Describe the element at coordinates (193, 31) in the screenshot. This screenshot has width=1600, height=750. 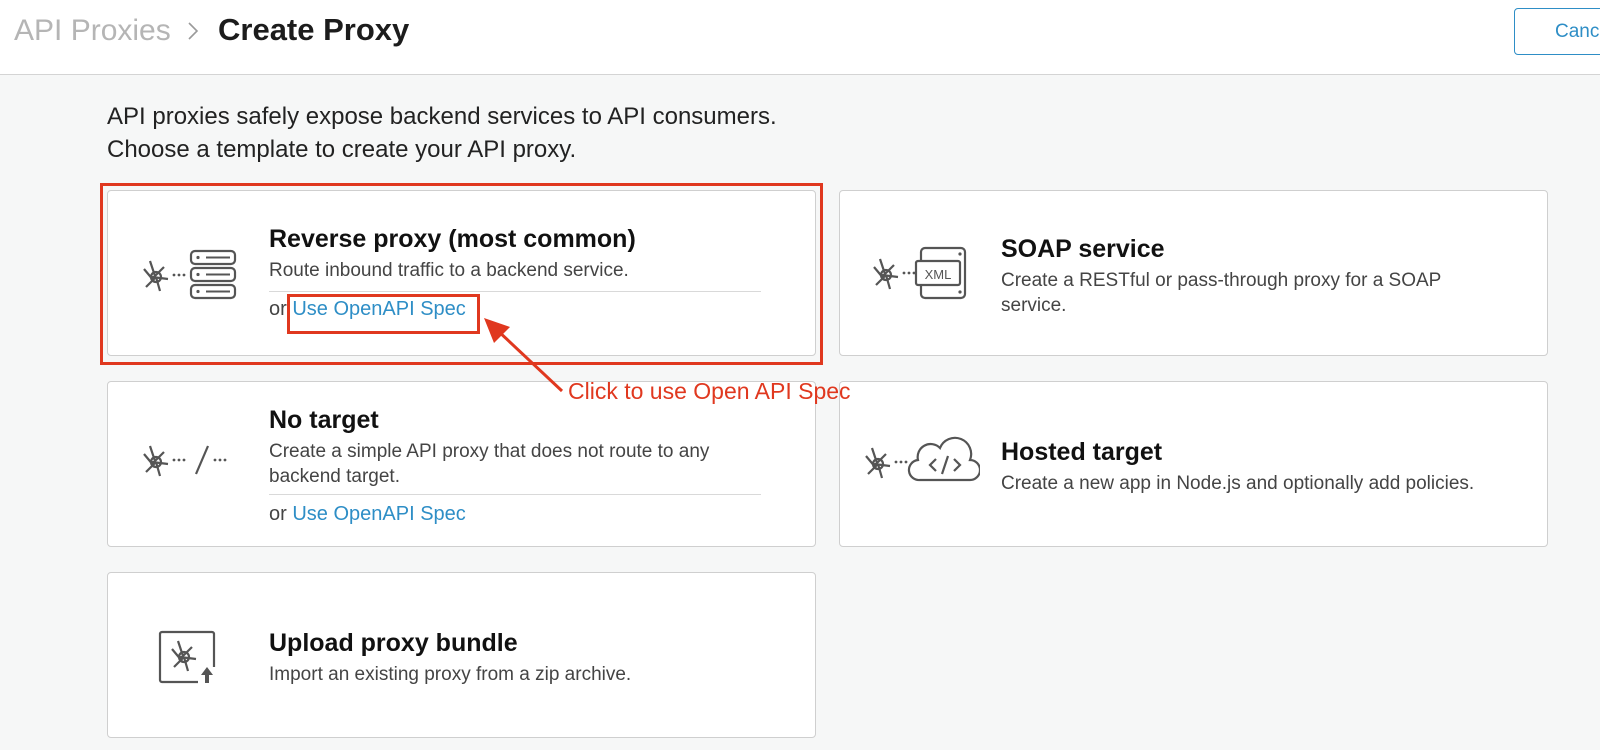
I see `chevron-right-icon` at that location.